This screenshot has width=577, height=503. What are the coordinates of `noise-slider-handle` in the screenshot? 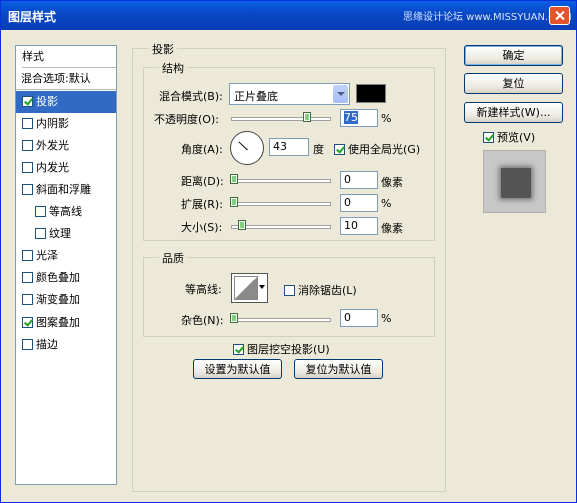 It's located at (234, 318).